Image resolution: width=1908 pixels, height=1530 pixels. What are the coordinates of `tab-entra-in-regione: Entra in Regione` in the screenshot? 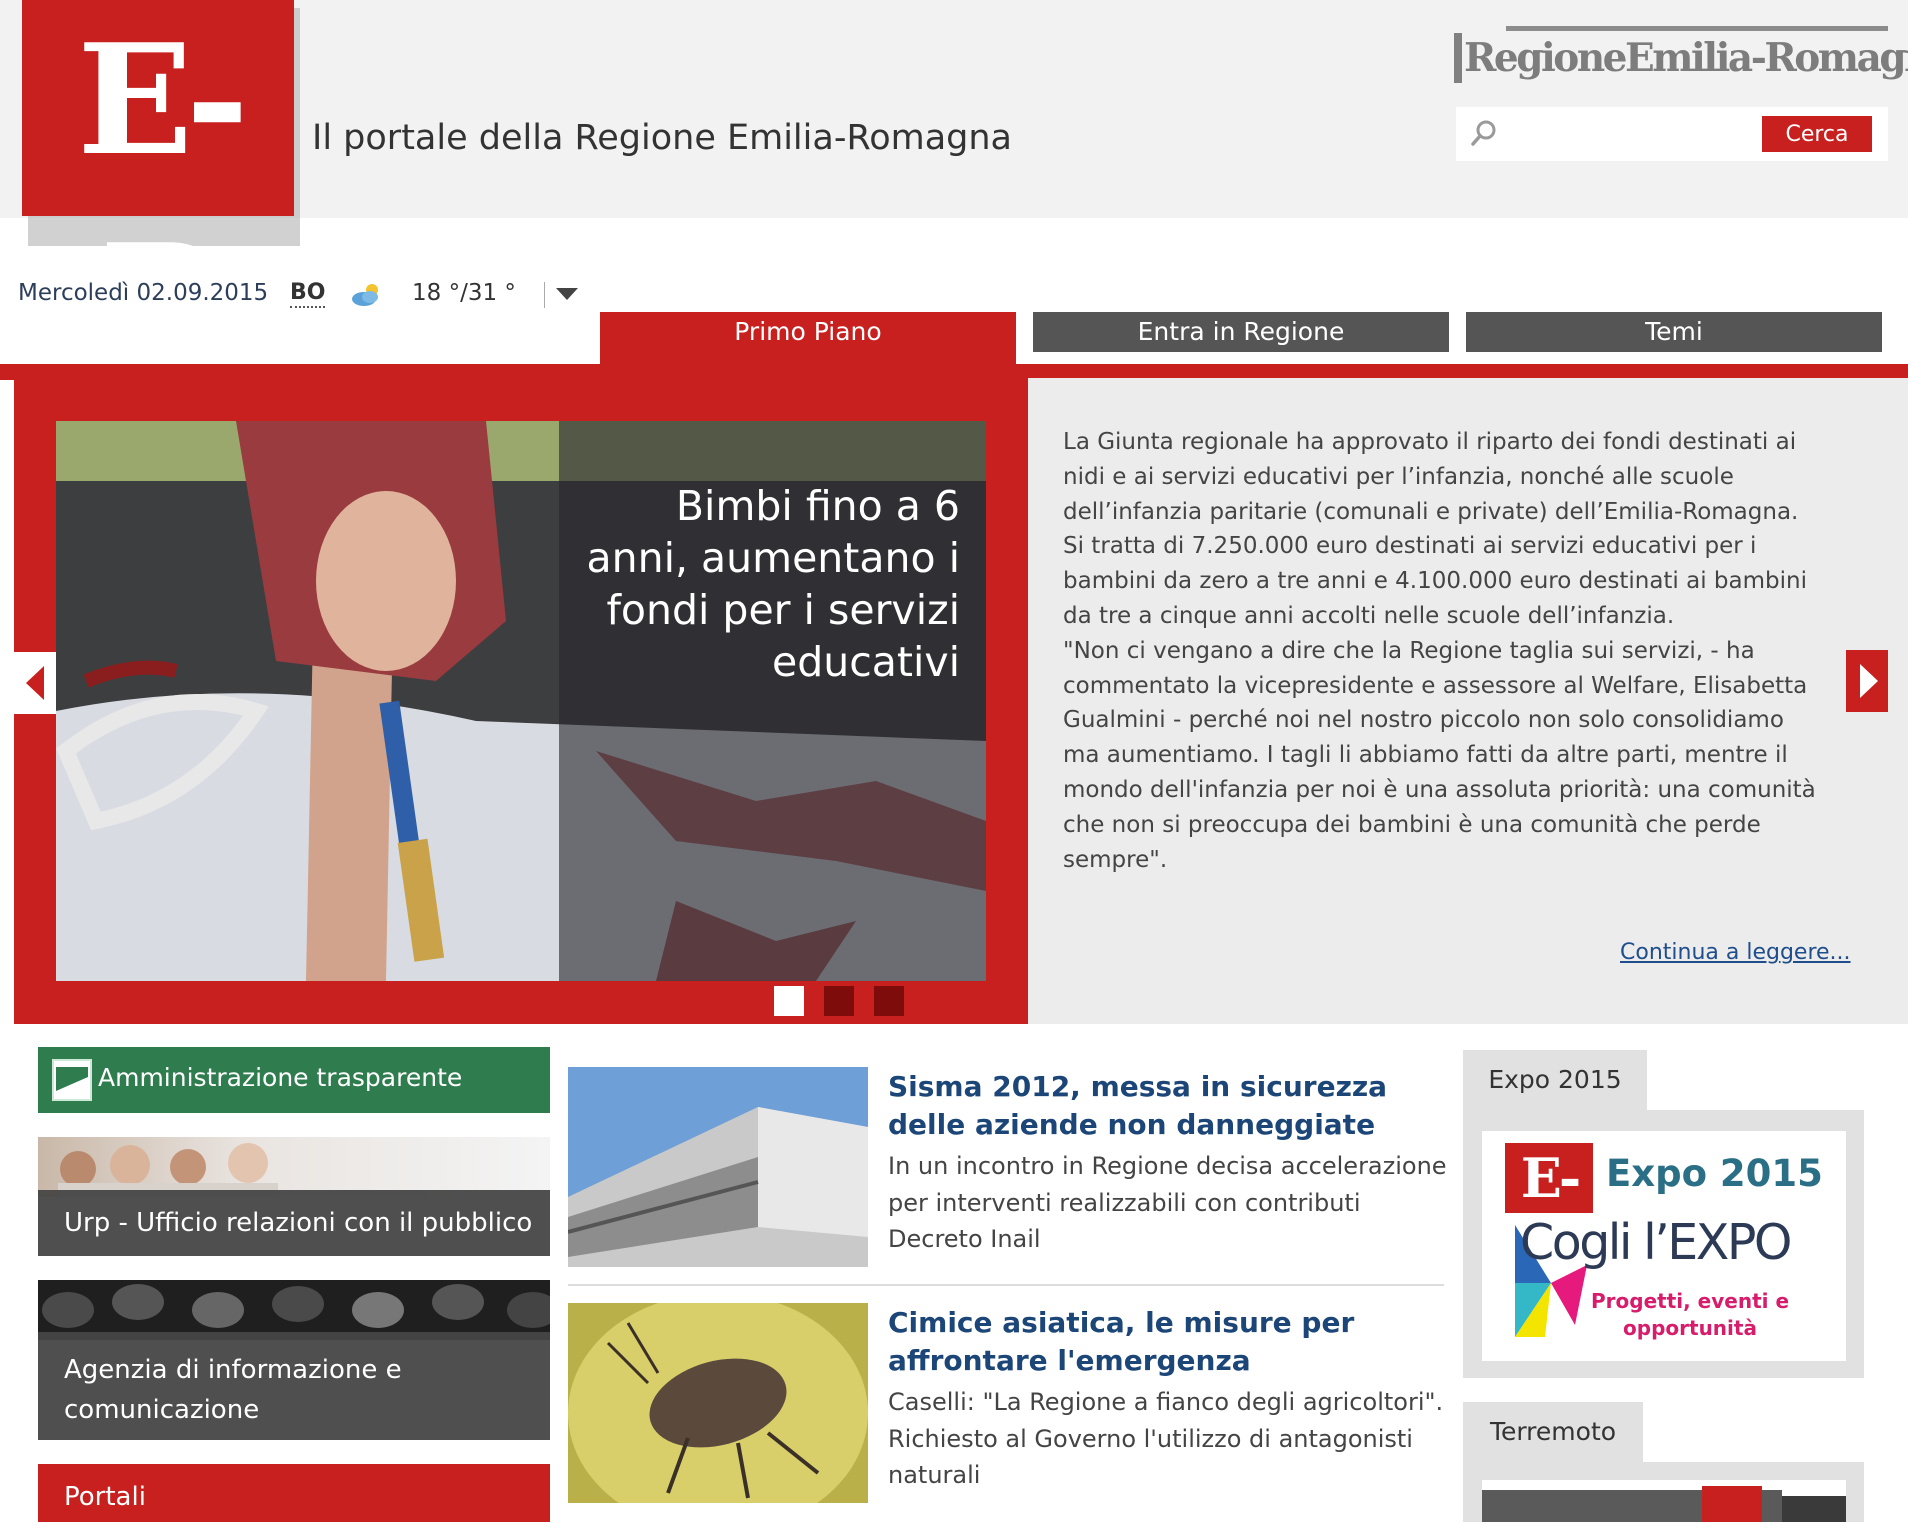 It's located at (1241, 332).